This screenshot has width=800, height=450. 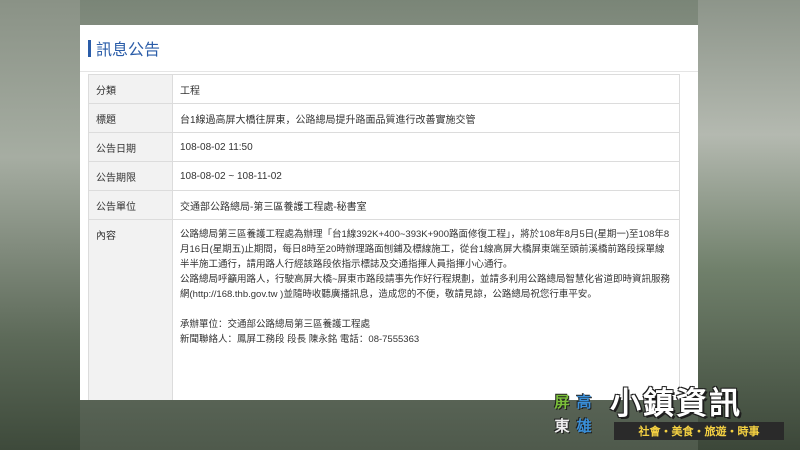 What do you see at coordinates (130, 309) in the screenshot?
I see `row-label: 內容` at bounding box center [130, 309].